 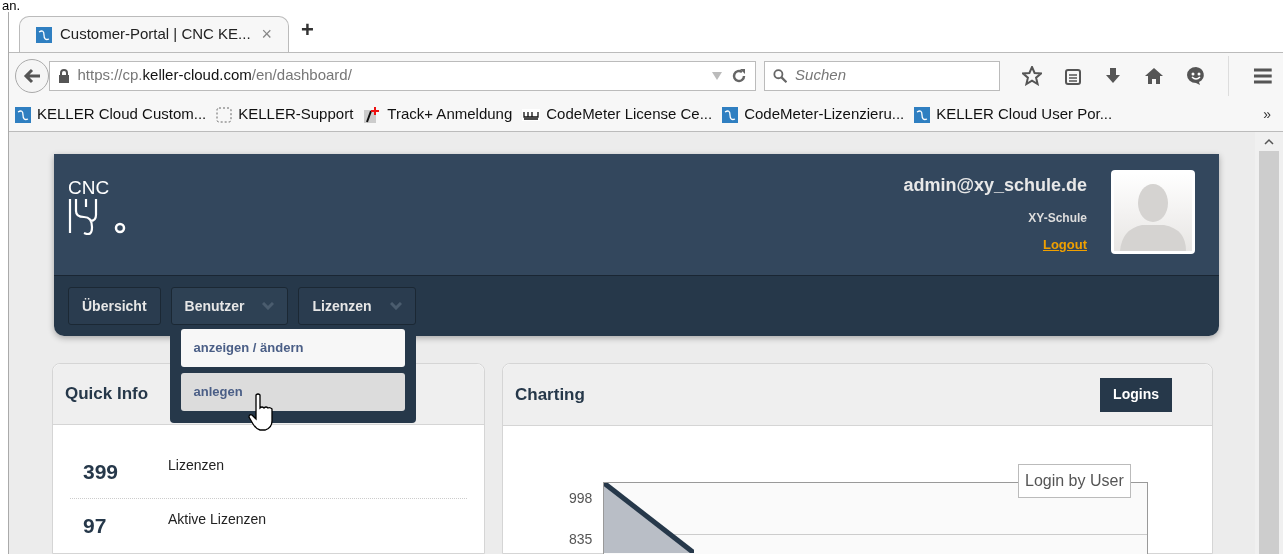 What do you see at coordinates (581, 539) in the screenshot?
I see `axis-tick-label: 835` at bounding box center [581, 539].